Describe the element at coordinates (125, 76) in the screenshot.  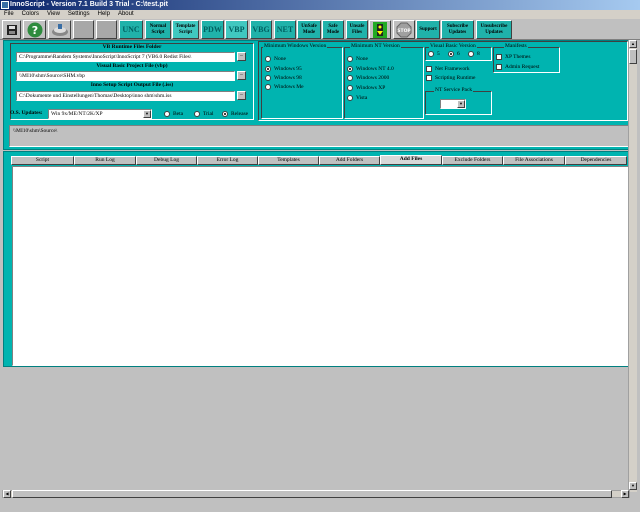
I see `vbp-field: \\MI10\shm\Source\SHM.vbp` at that location.